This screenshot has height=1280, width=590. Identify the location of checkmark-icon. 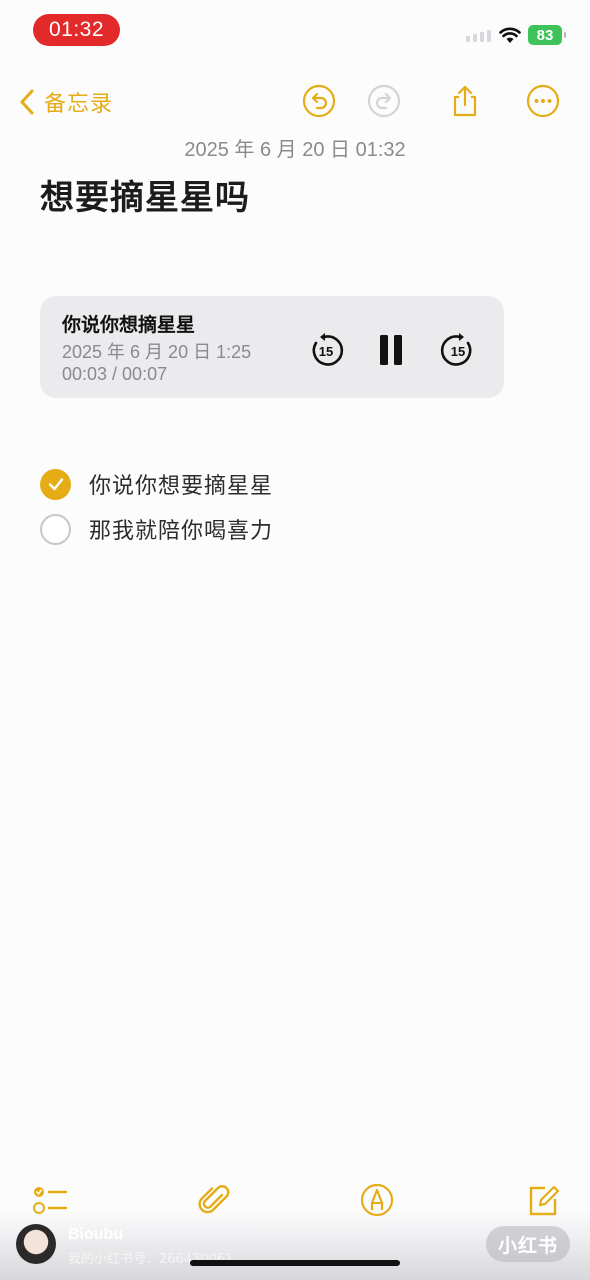
(55, 484).